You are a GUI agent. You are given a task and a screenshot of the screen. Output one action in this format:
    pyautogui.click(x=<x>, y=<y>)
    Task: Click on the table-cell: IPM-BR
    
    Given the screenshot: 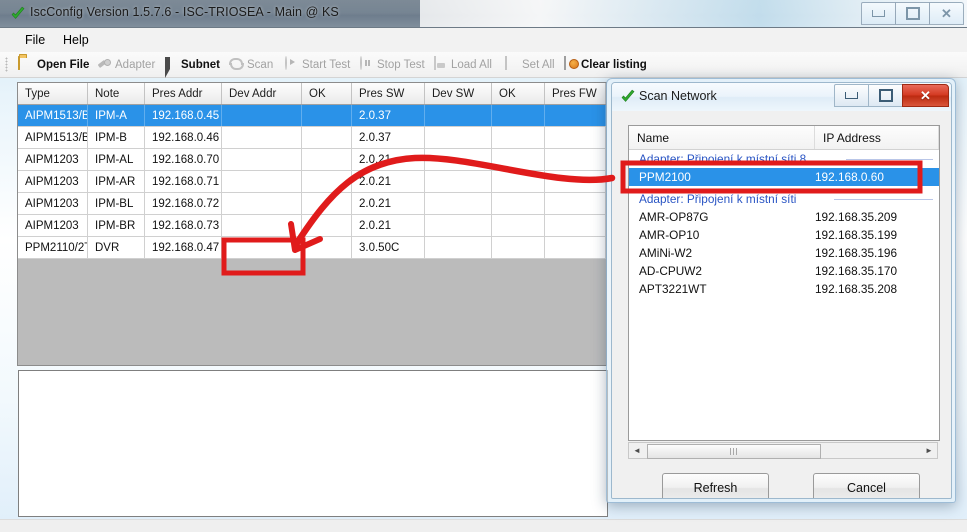 What is the action you would take?
    pyautogui.click(x=116, y=225)
    